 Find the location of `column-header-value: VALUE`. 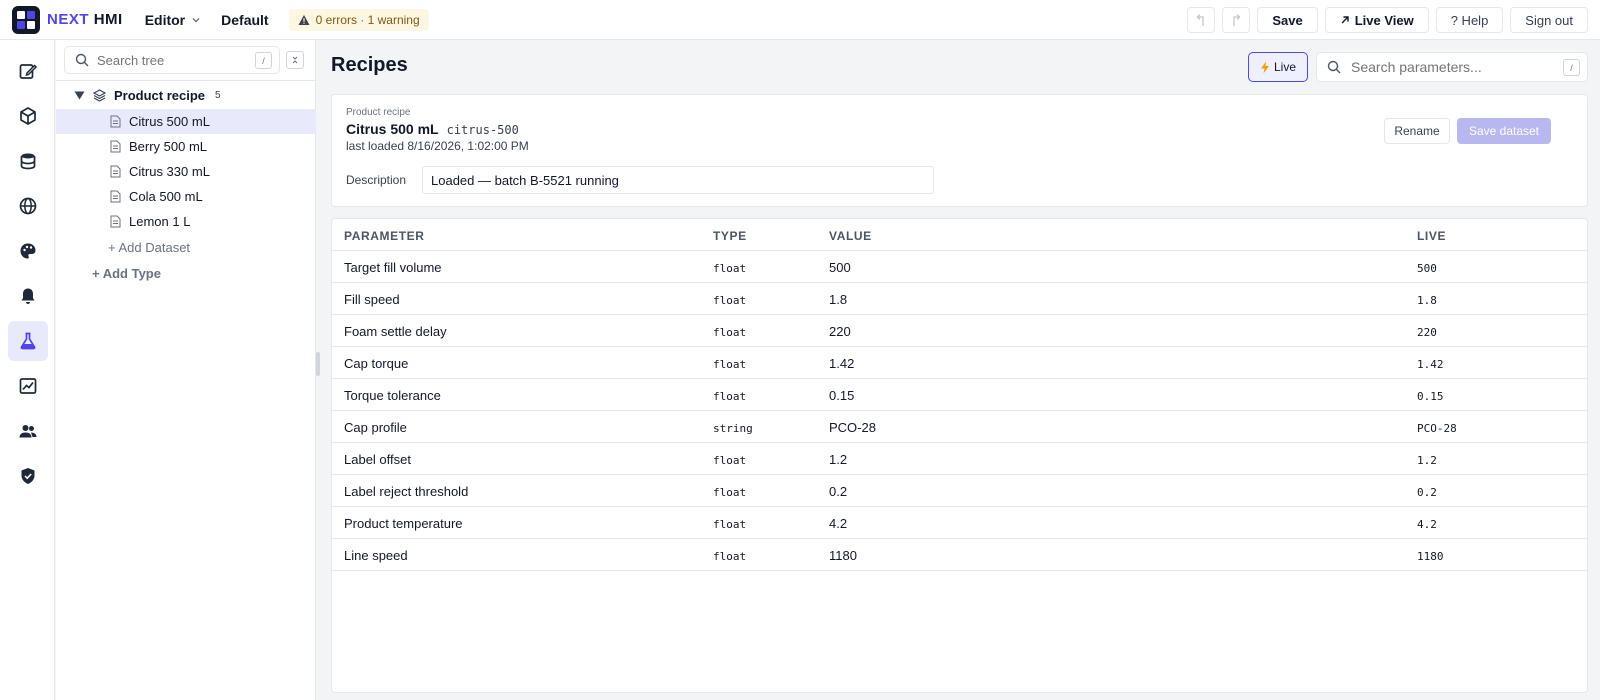

column-header-value: VALUE is located at coordinates (850, 236).